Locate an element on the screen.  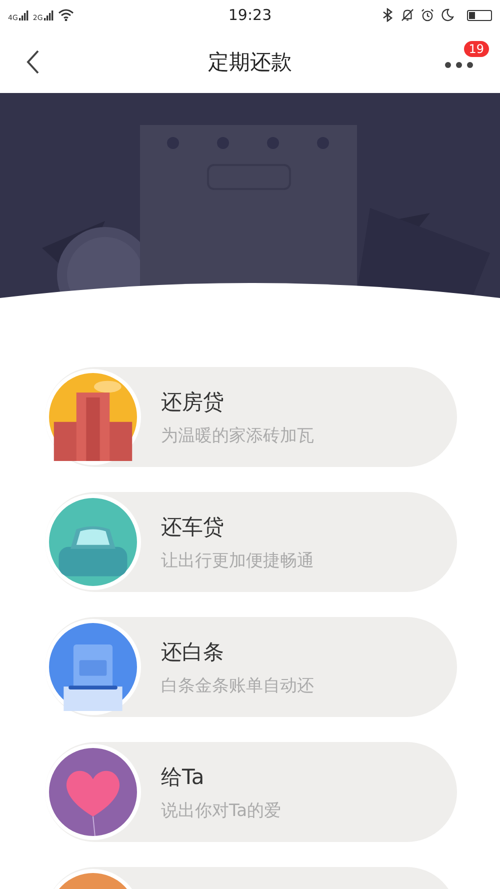
bluetooth-icon is located at coordinates (387, 15).